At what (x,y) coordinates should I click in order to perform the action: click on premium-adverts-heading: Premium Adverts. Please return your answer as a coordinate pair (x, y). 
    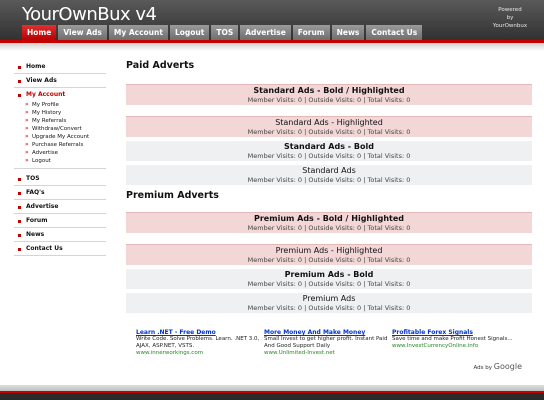
    Looking at the image, I should click on (172, 195).